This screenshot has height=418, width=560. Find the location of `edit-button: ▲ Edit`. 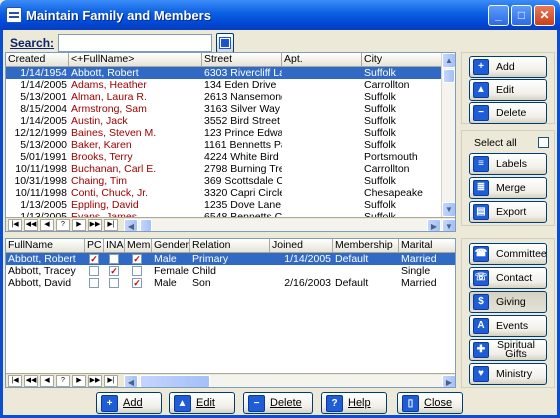

edit-button: ▲ Edit is located at coordinates (202, 403).